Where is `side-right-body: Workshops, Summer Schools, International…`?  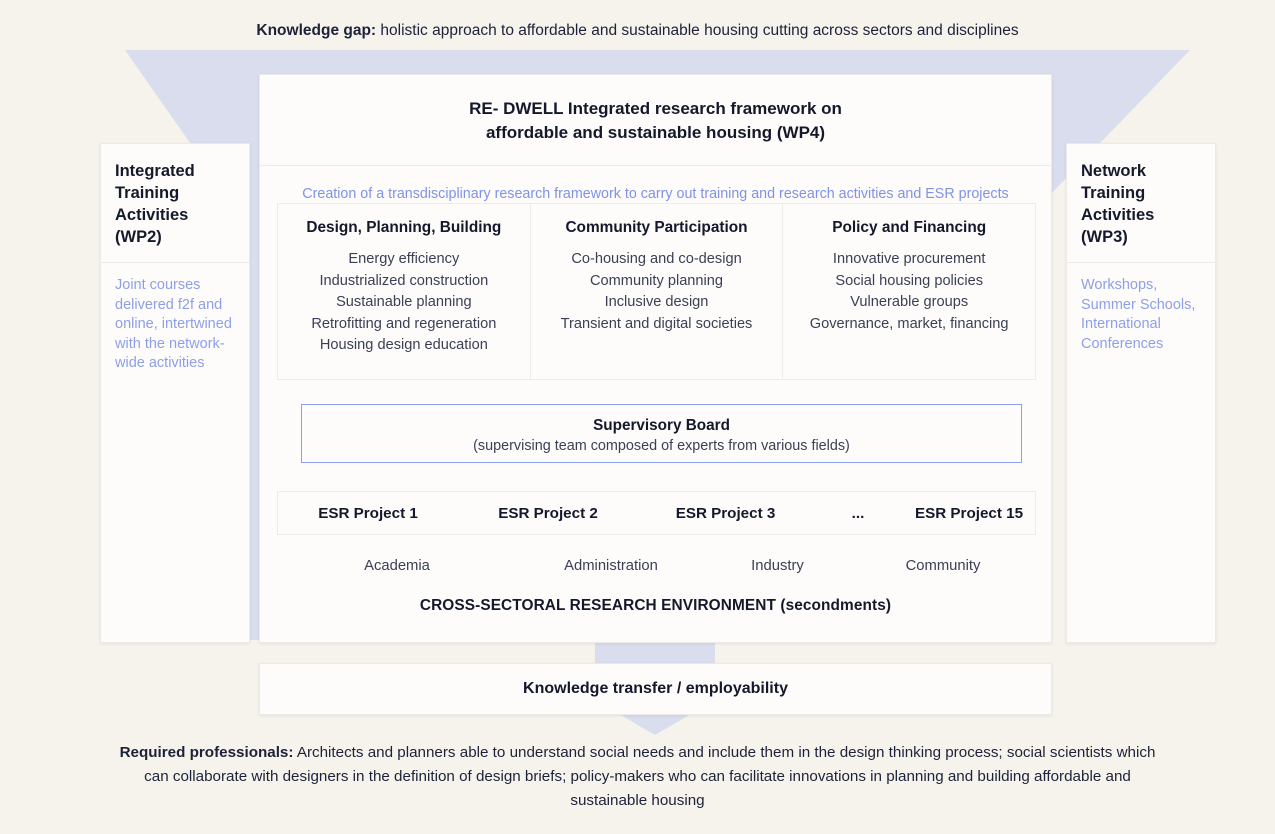 side-right-body: Workshops, Summer Schools, International… is located at coordinates (1138, 314).